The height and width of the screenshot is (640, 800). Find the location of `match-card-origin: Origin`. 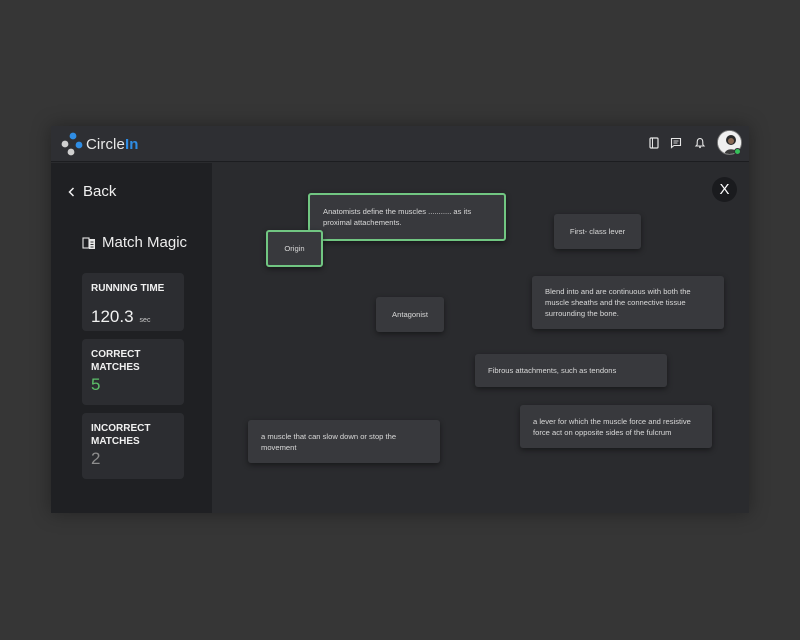

match-card-origin: Origin is located at coordinates (294, 248).